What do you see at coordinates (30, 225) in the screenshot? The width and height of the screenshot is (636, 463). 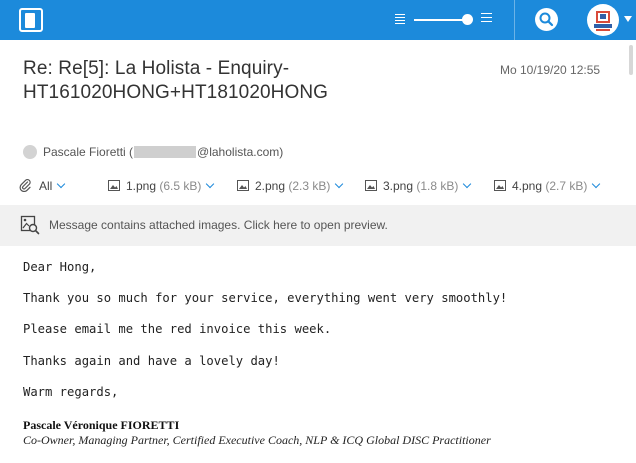 I see `image-preview-icon` at bounding box center [30, 225].